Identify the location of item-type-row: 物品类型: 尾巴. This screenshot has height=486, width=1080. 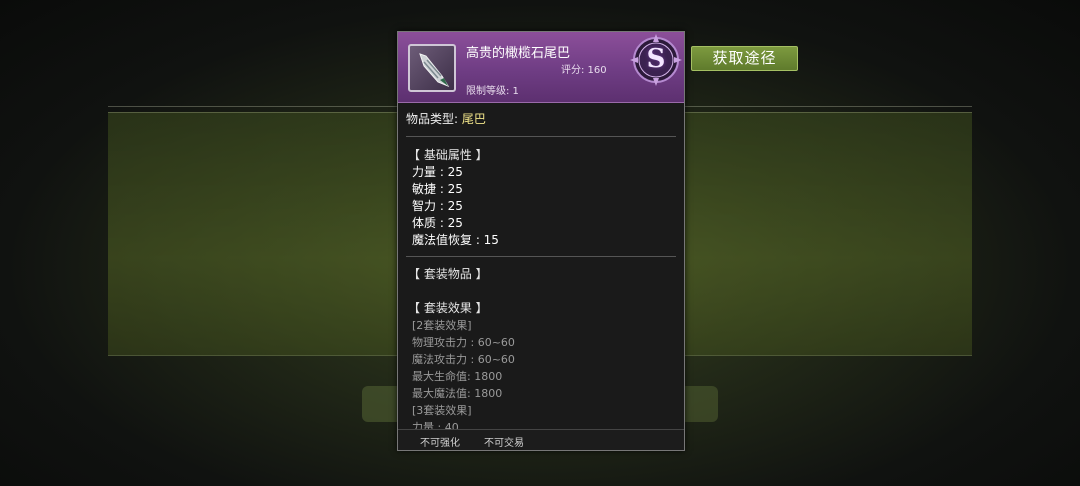
(446, 118).